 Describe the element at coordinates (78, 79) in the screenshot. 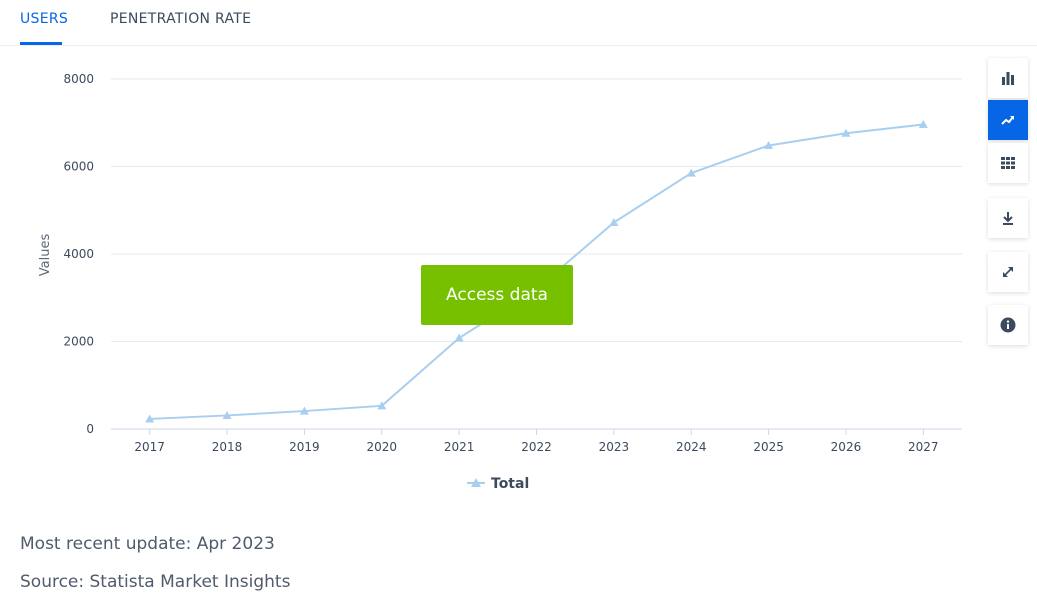

I see `y-tick-label: 8000` at that location.